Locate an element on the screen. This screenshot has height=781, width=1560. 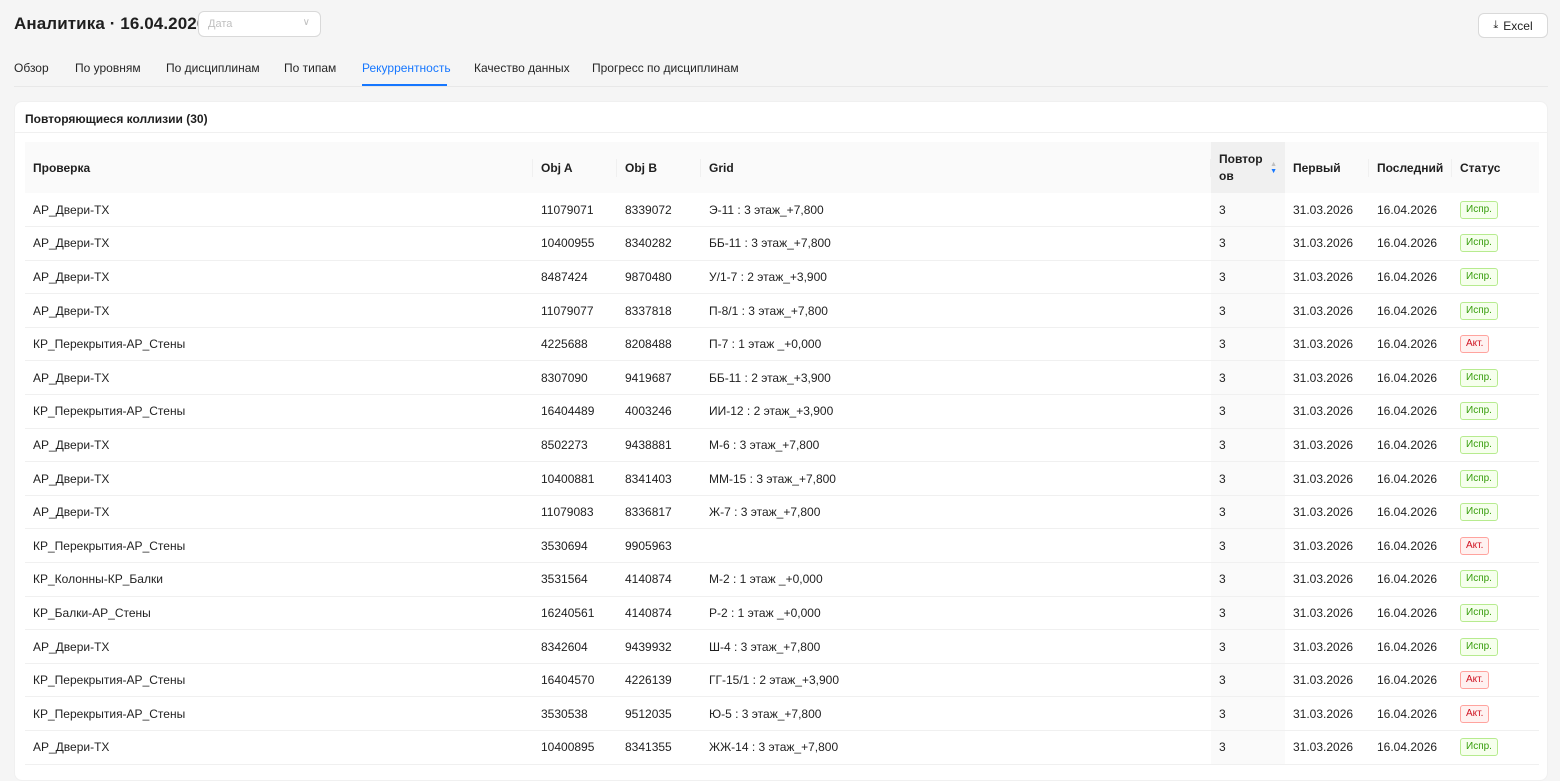
excel-export-button: ⤓ Excel is located at coordinates (1513, 25).